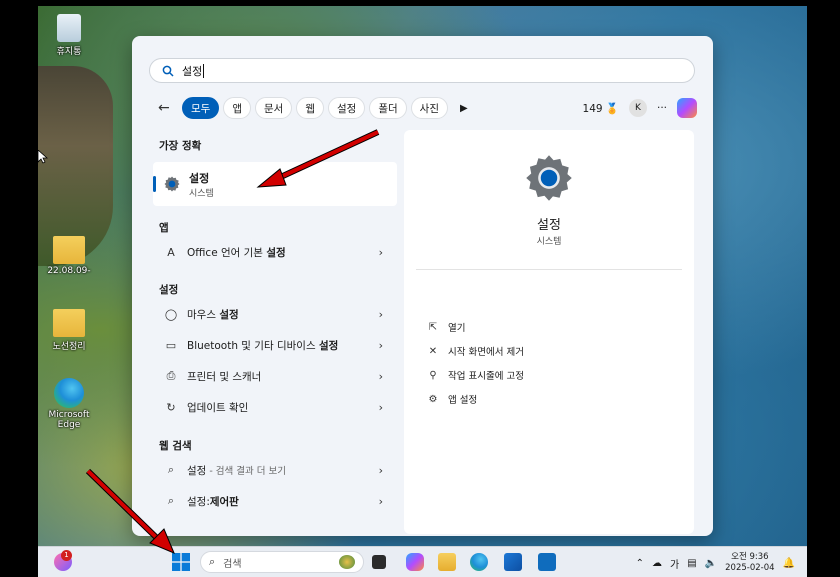  I want to click on best-match-header: 가장 정확, so click(180, 146).